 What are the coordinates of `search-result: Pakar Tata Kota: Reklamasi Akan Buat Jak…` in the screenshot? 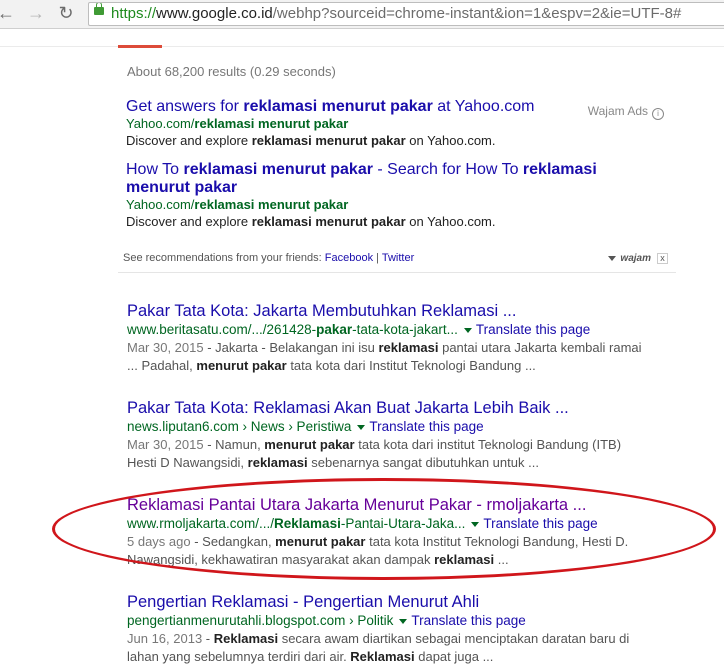 It's located at (387, 435).